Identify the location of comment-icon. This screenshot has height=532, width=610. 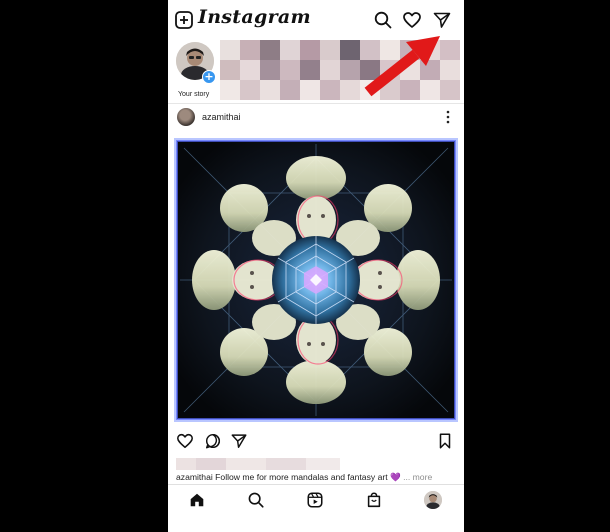
(213, 441).